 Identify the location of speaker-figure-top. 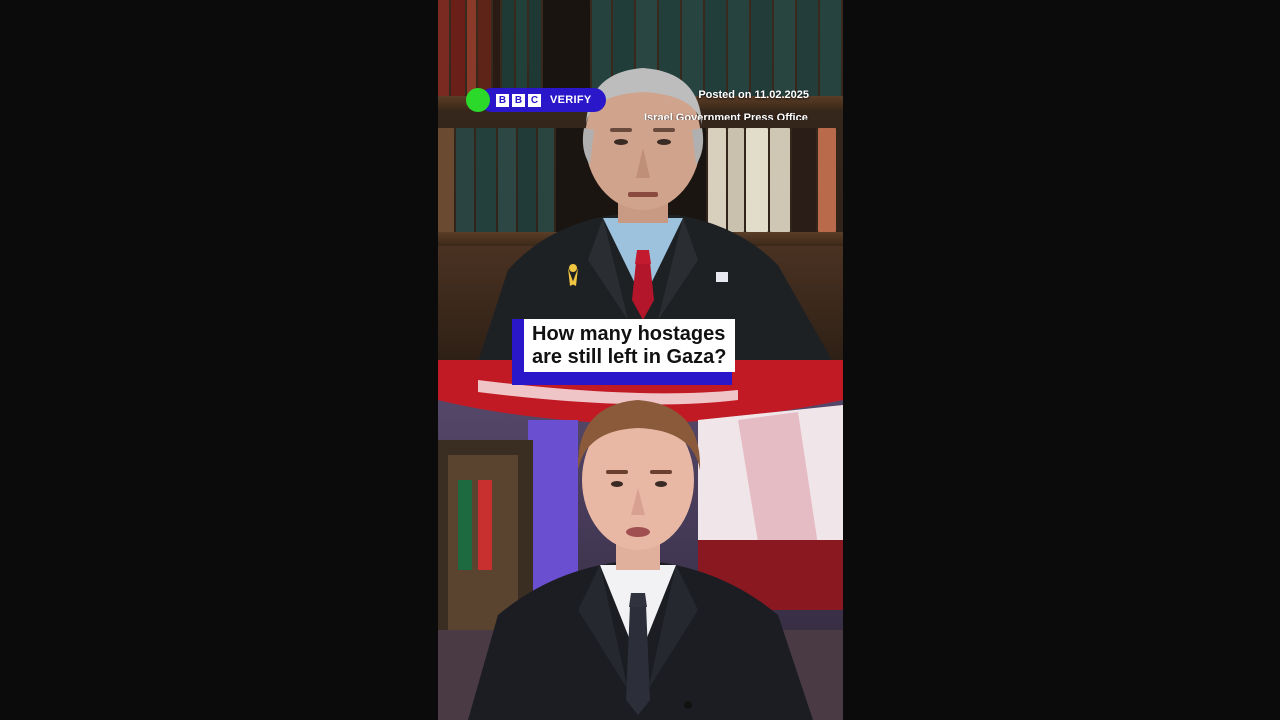
(655, 215).